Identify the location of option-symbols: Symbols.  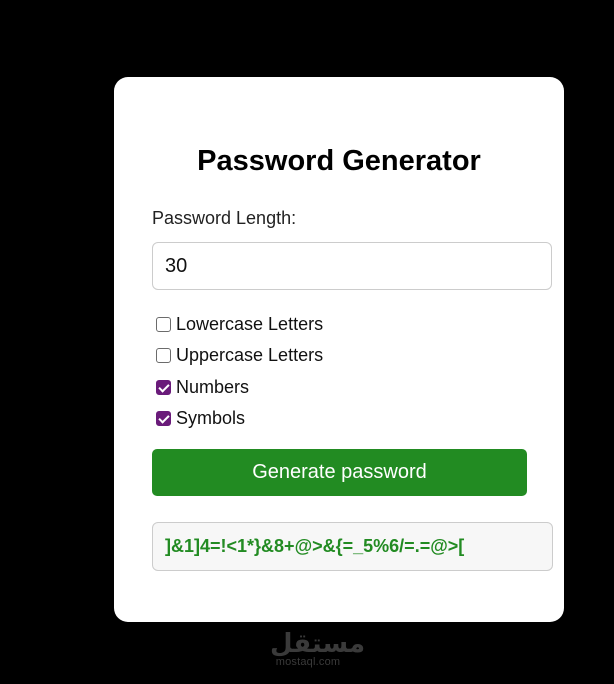
(200, 418).